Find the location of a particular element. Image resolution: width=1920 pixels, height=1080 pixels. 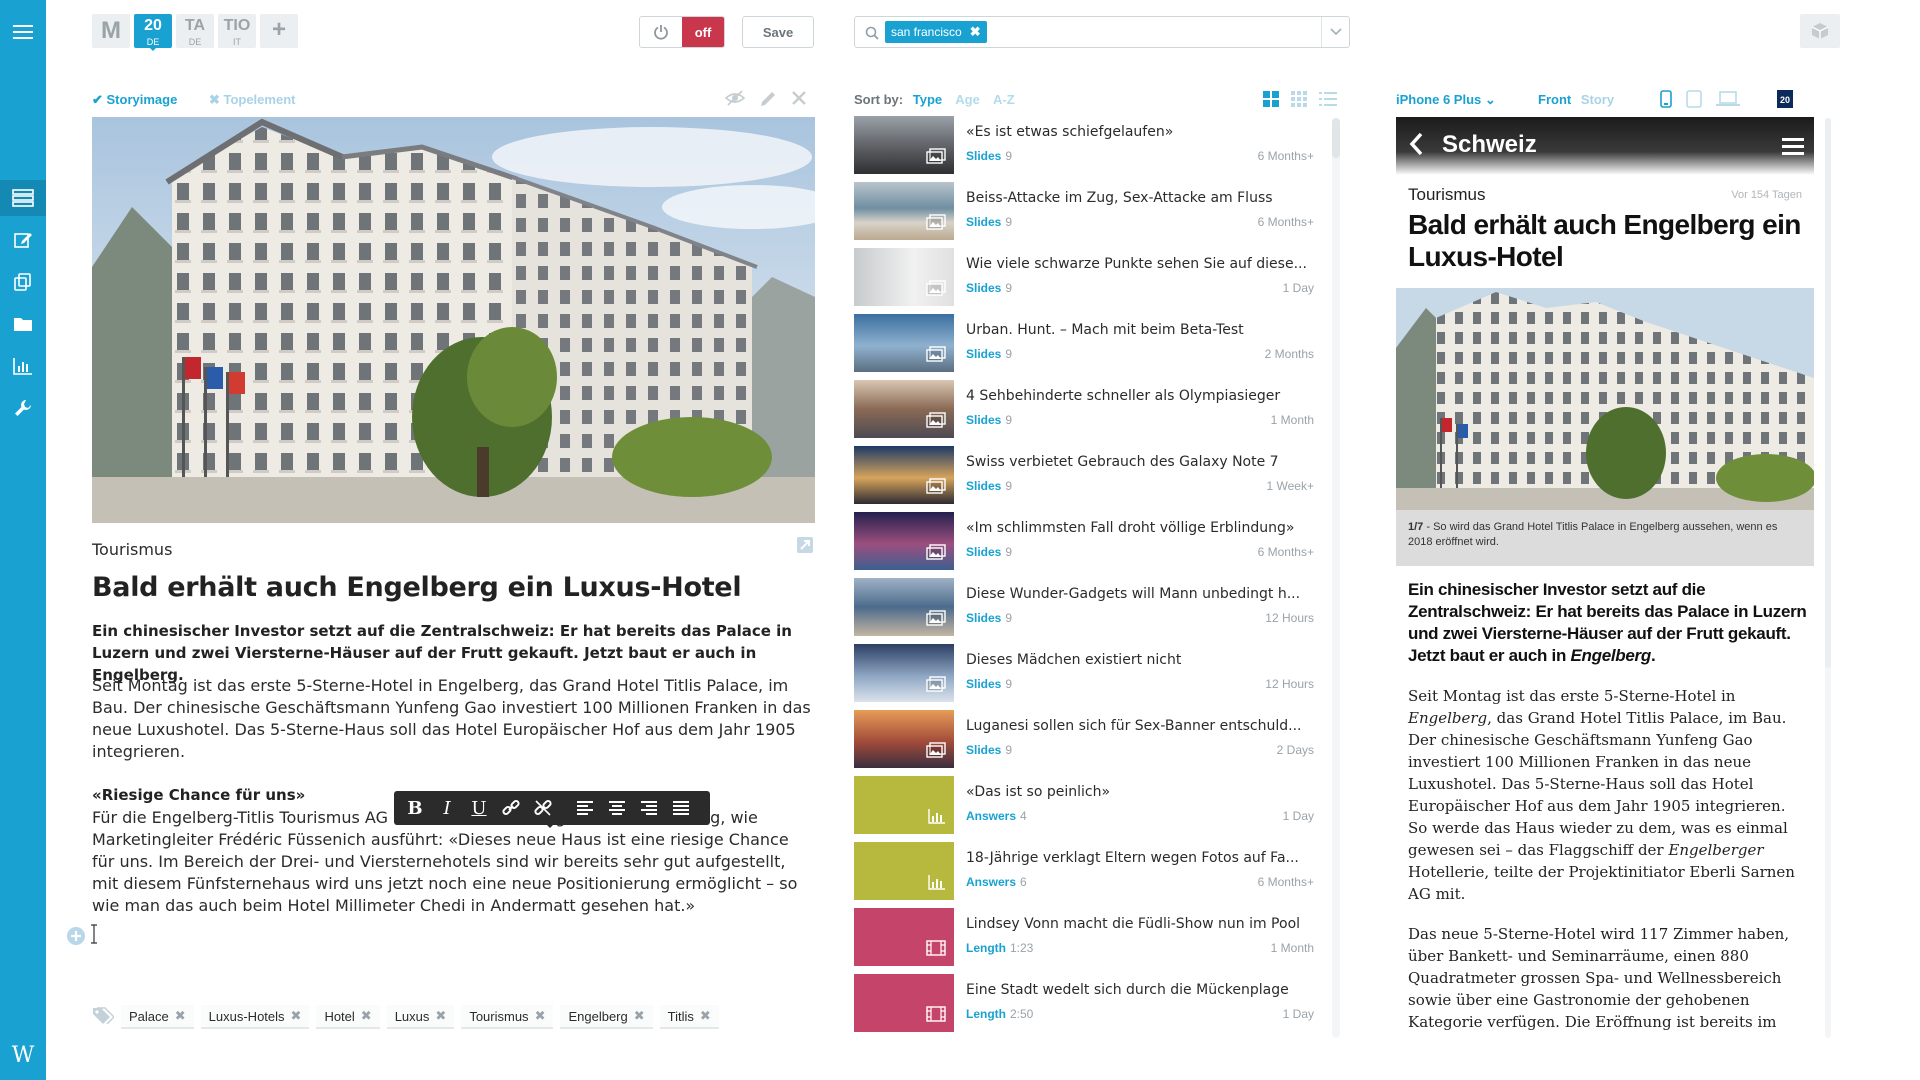

list-item: «Das ist so peinlich» Answers 4 1 Day is located at coordinates (1085, 807).